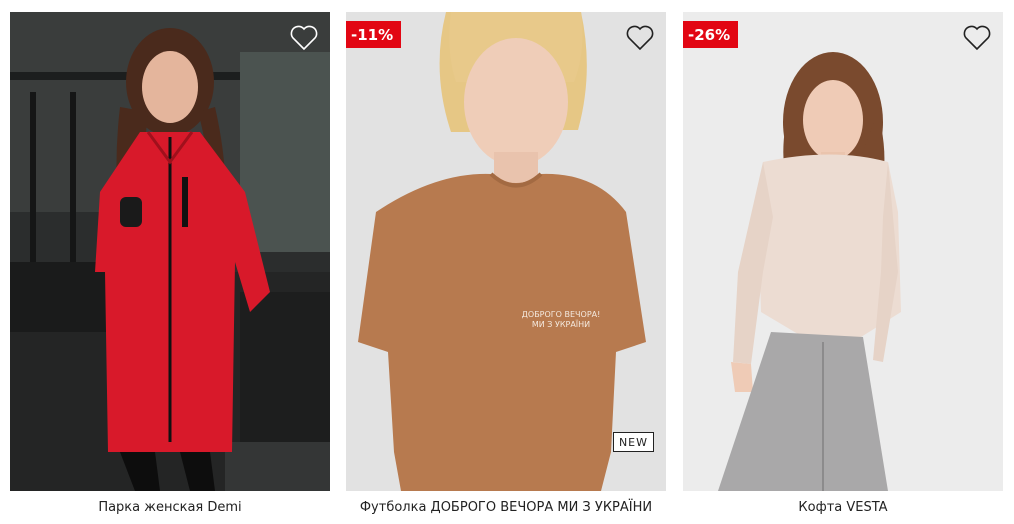 This screenshot has width=1014, height=524. What do you see at coordinates (561, 324) in the screenshot?
I see `svg-text: МИ З УКРАЇНИ` at bounding box center [561, 324].